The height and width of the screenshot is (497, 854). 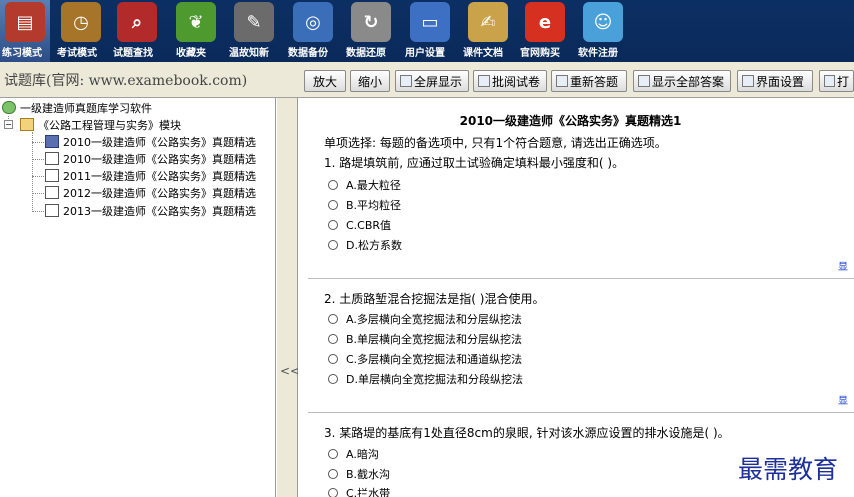 What do you see at coordinates (359, 225) in the screenshot?
I see `answer-option: C.CBR值` at bounding box center [359, 225].